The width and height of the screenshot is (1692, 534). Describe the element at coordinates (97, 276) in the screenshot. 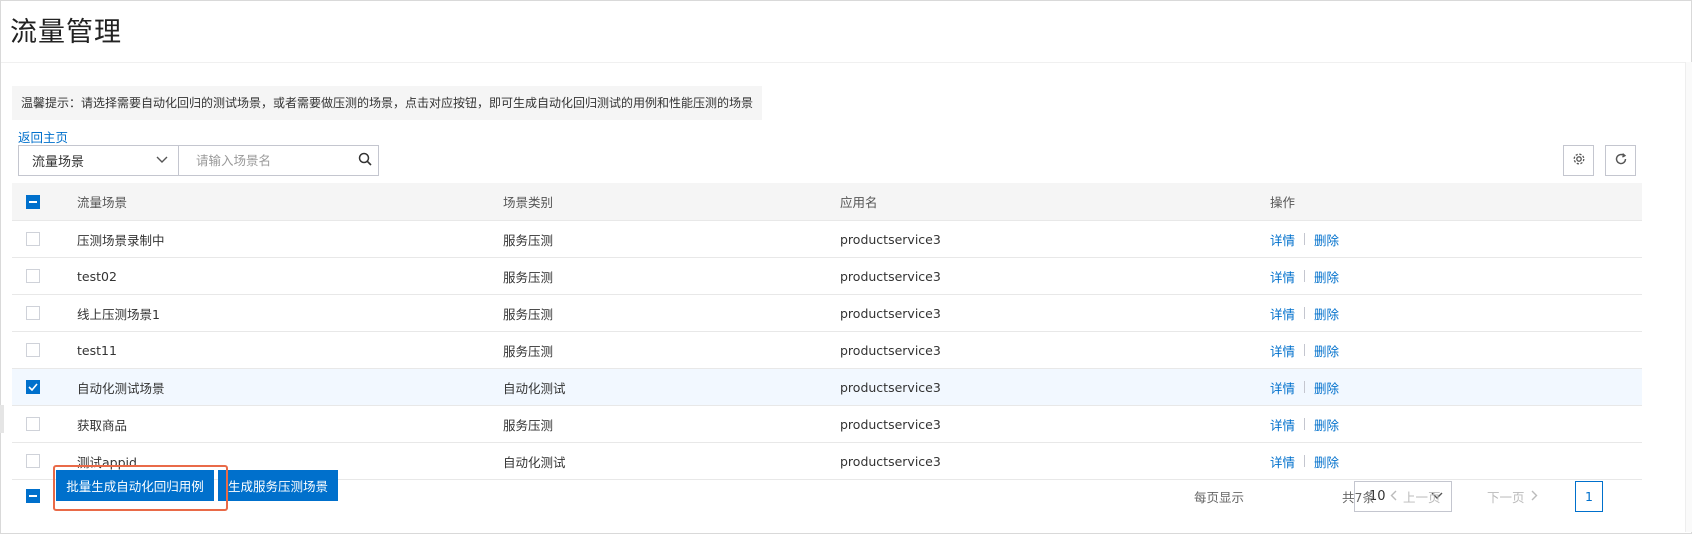

I see `scene-name: test02` at that location.